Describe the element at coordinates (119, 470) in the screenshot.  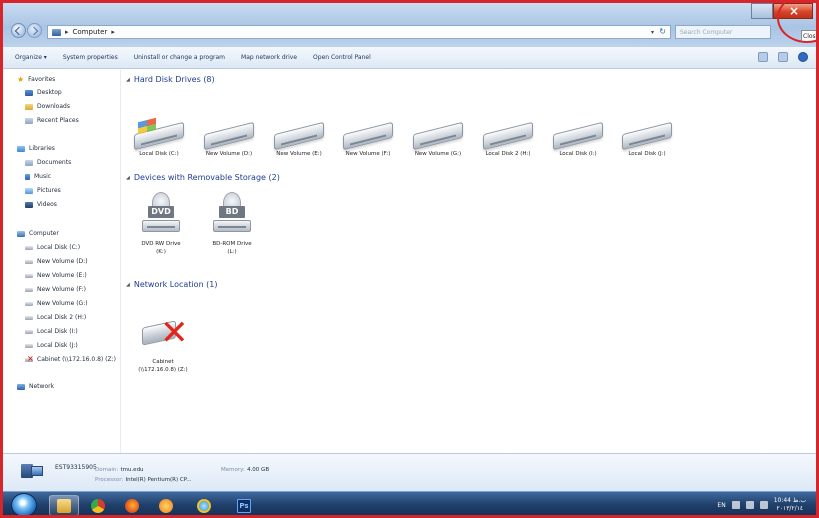
I see `domain-row: Domain: tmu.edu` at that location.